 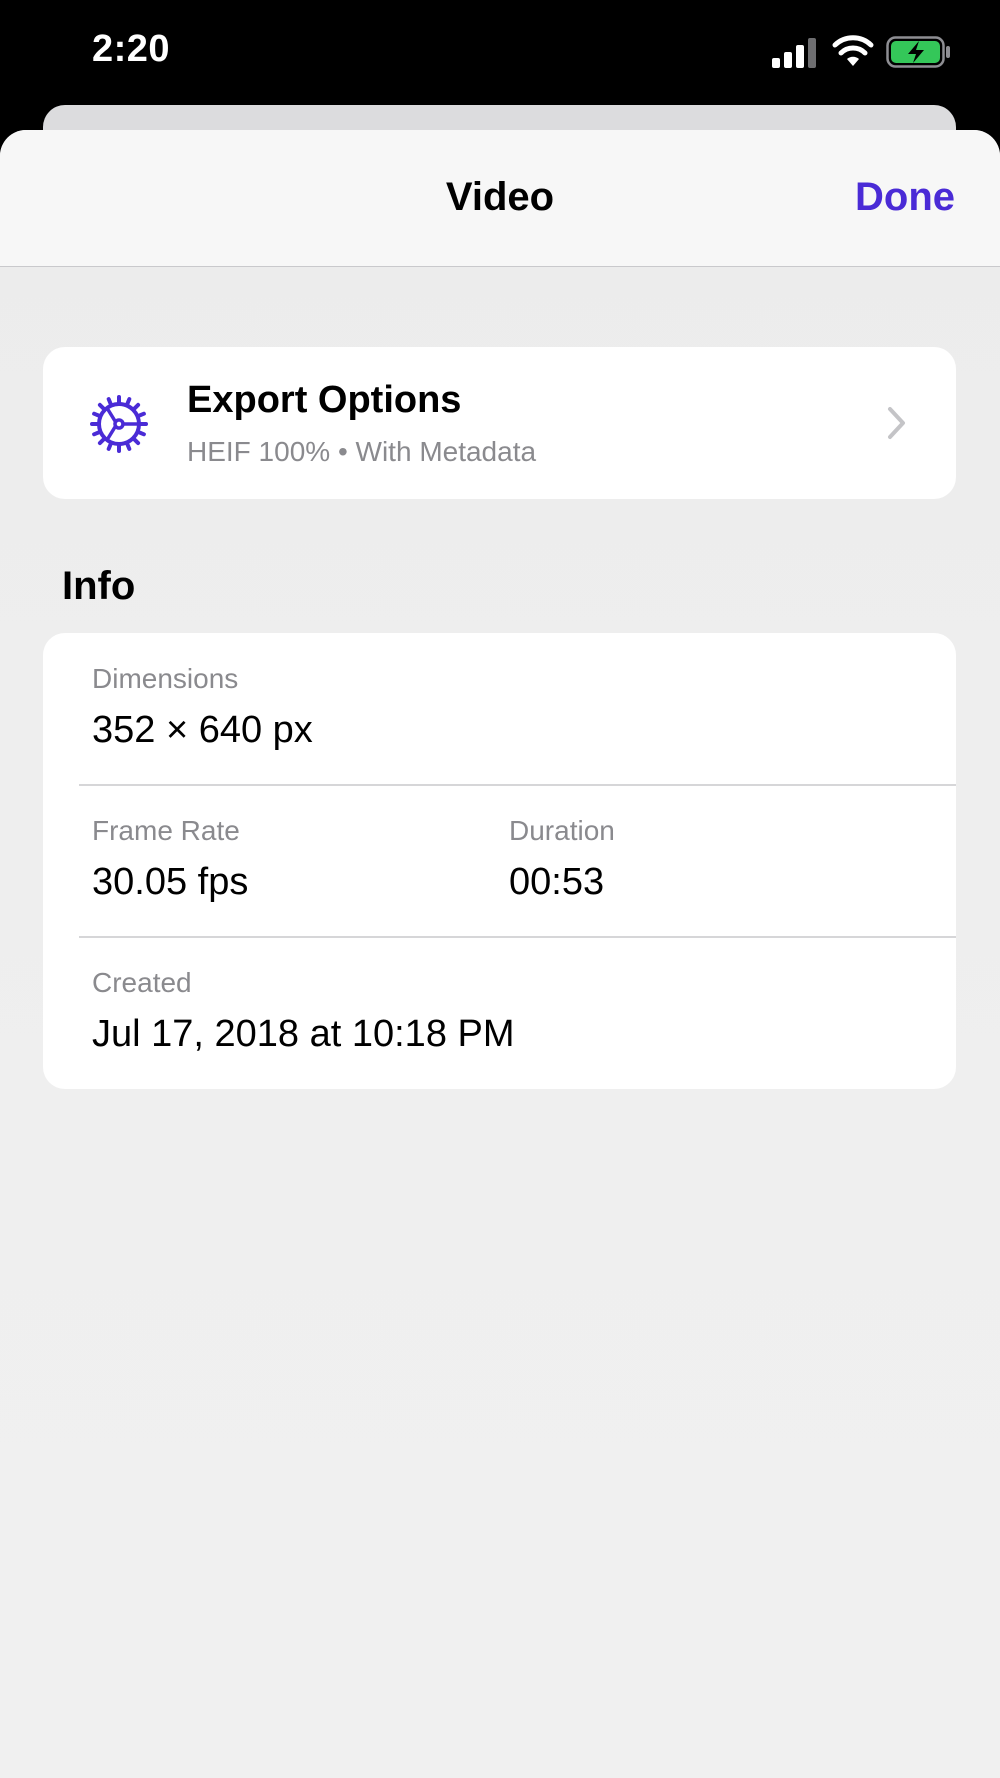 I want to click on page-title: Video, so click(x=500, y=197).